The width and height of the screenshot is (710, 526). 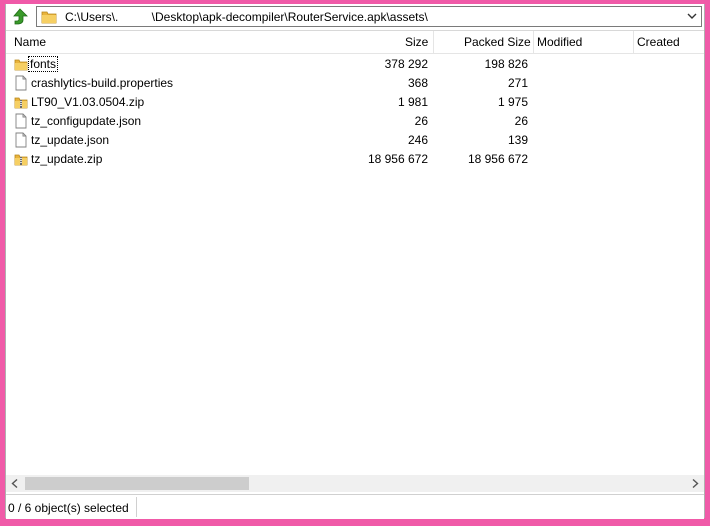 I want to click on file-size: 378 292, so click(x=406, y=64).